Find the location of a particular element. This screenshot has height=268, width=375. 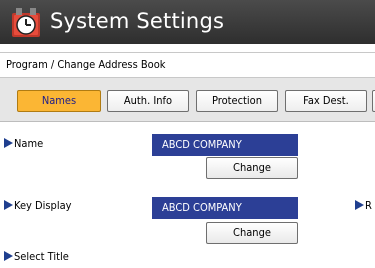

name-change-button: Change is located at coordinates (252, 168).